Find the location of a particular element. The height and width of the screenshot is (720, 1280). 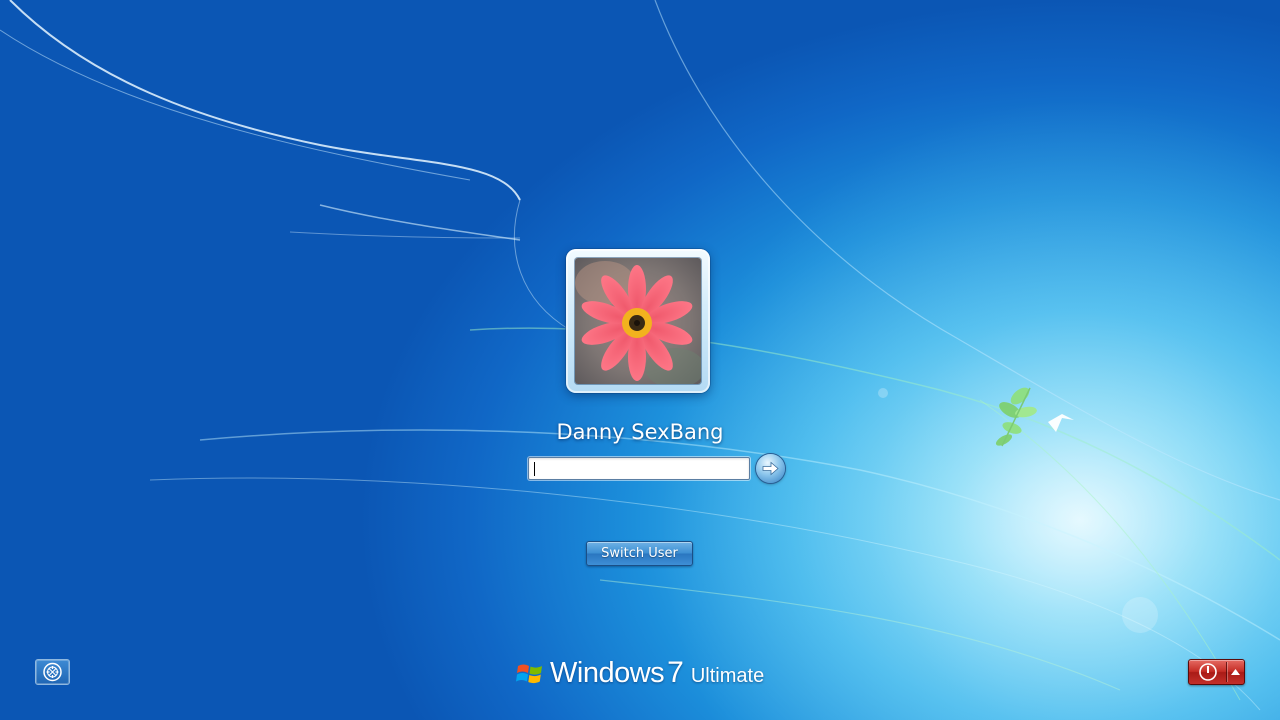

shutdown-button is located at coordinates (1207, 672).